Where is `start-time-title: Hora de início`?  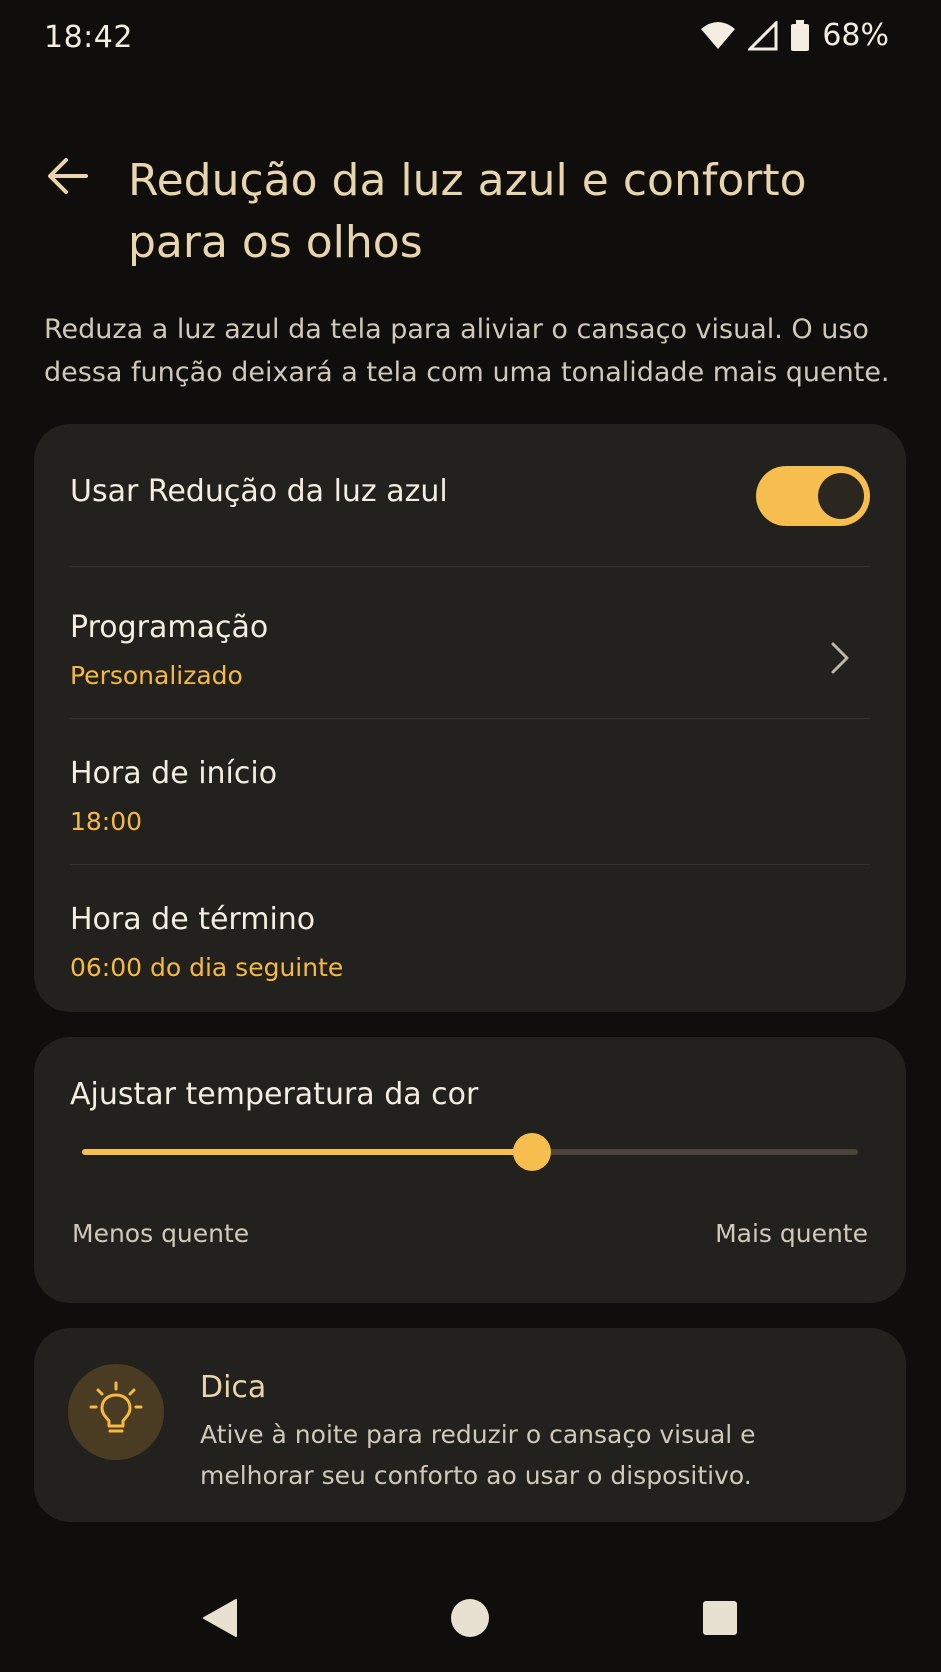 start-time-title: Hora de início is located at coordinates (174, 773).